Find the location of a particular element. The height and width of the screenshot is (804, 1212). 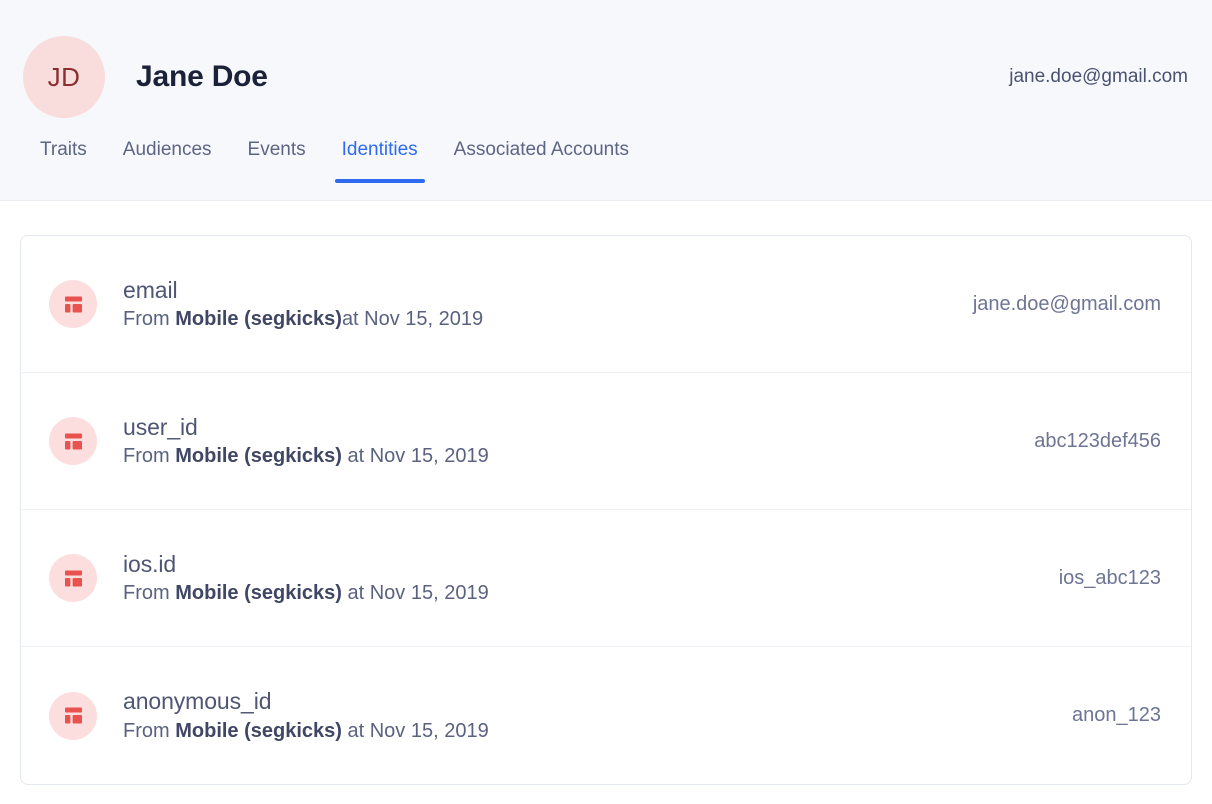

identity-value: anon_123 is located at coordinates (1116, 715).